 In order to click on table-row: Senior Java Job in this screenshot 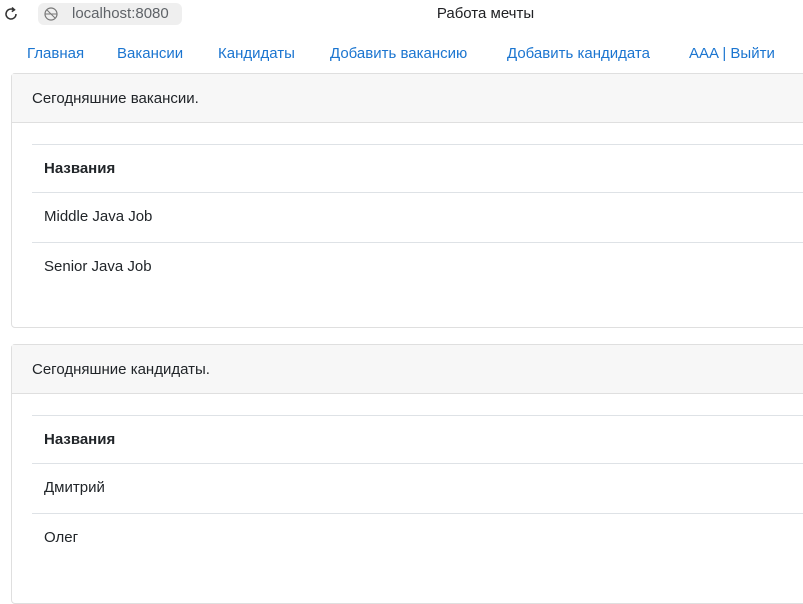, I will do `click(417, 266)`.